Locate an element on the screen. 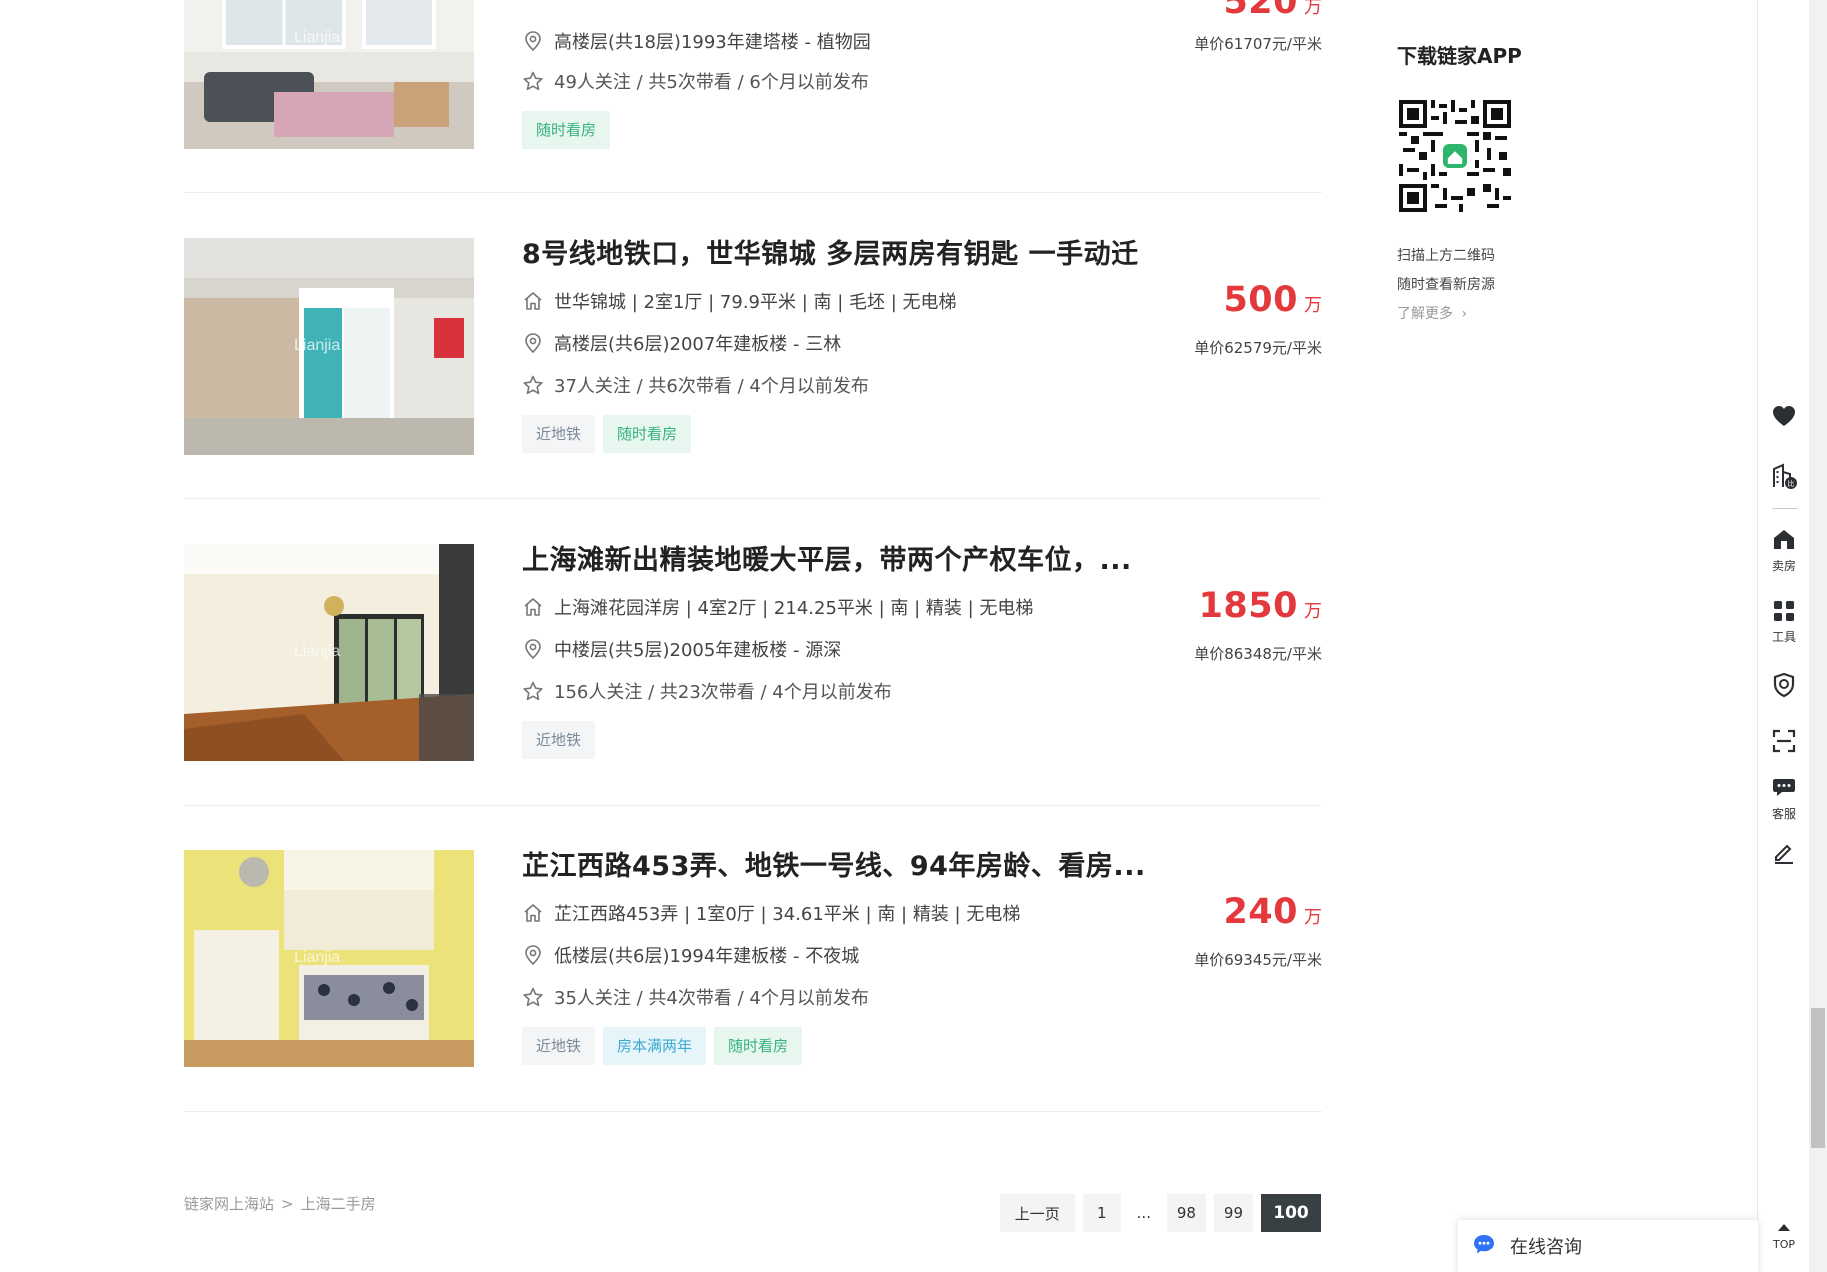 The image size is (1827, 1272). favorites-button is located at coordinates (1784, 418).